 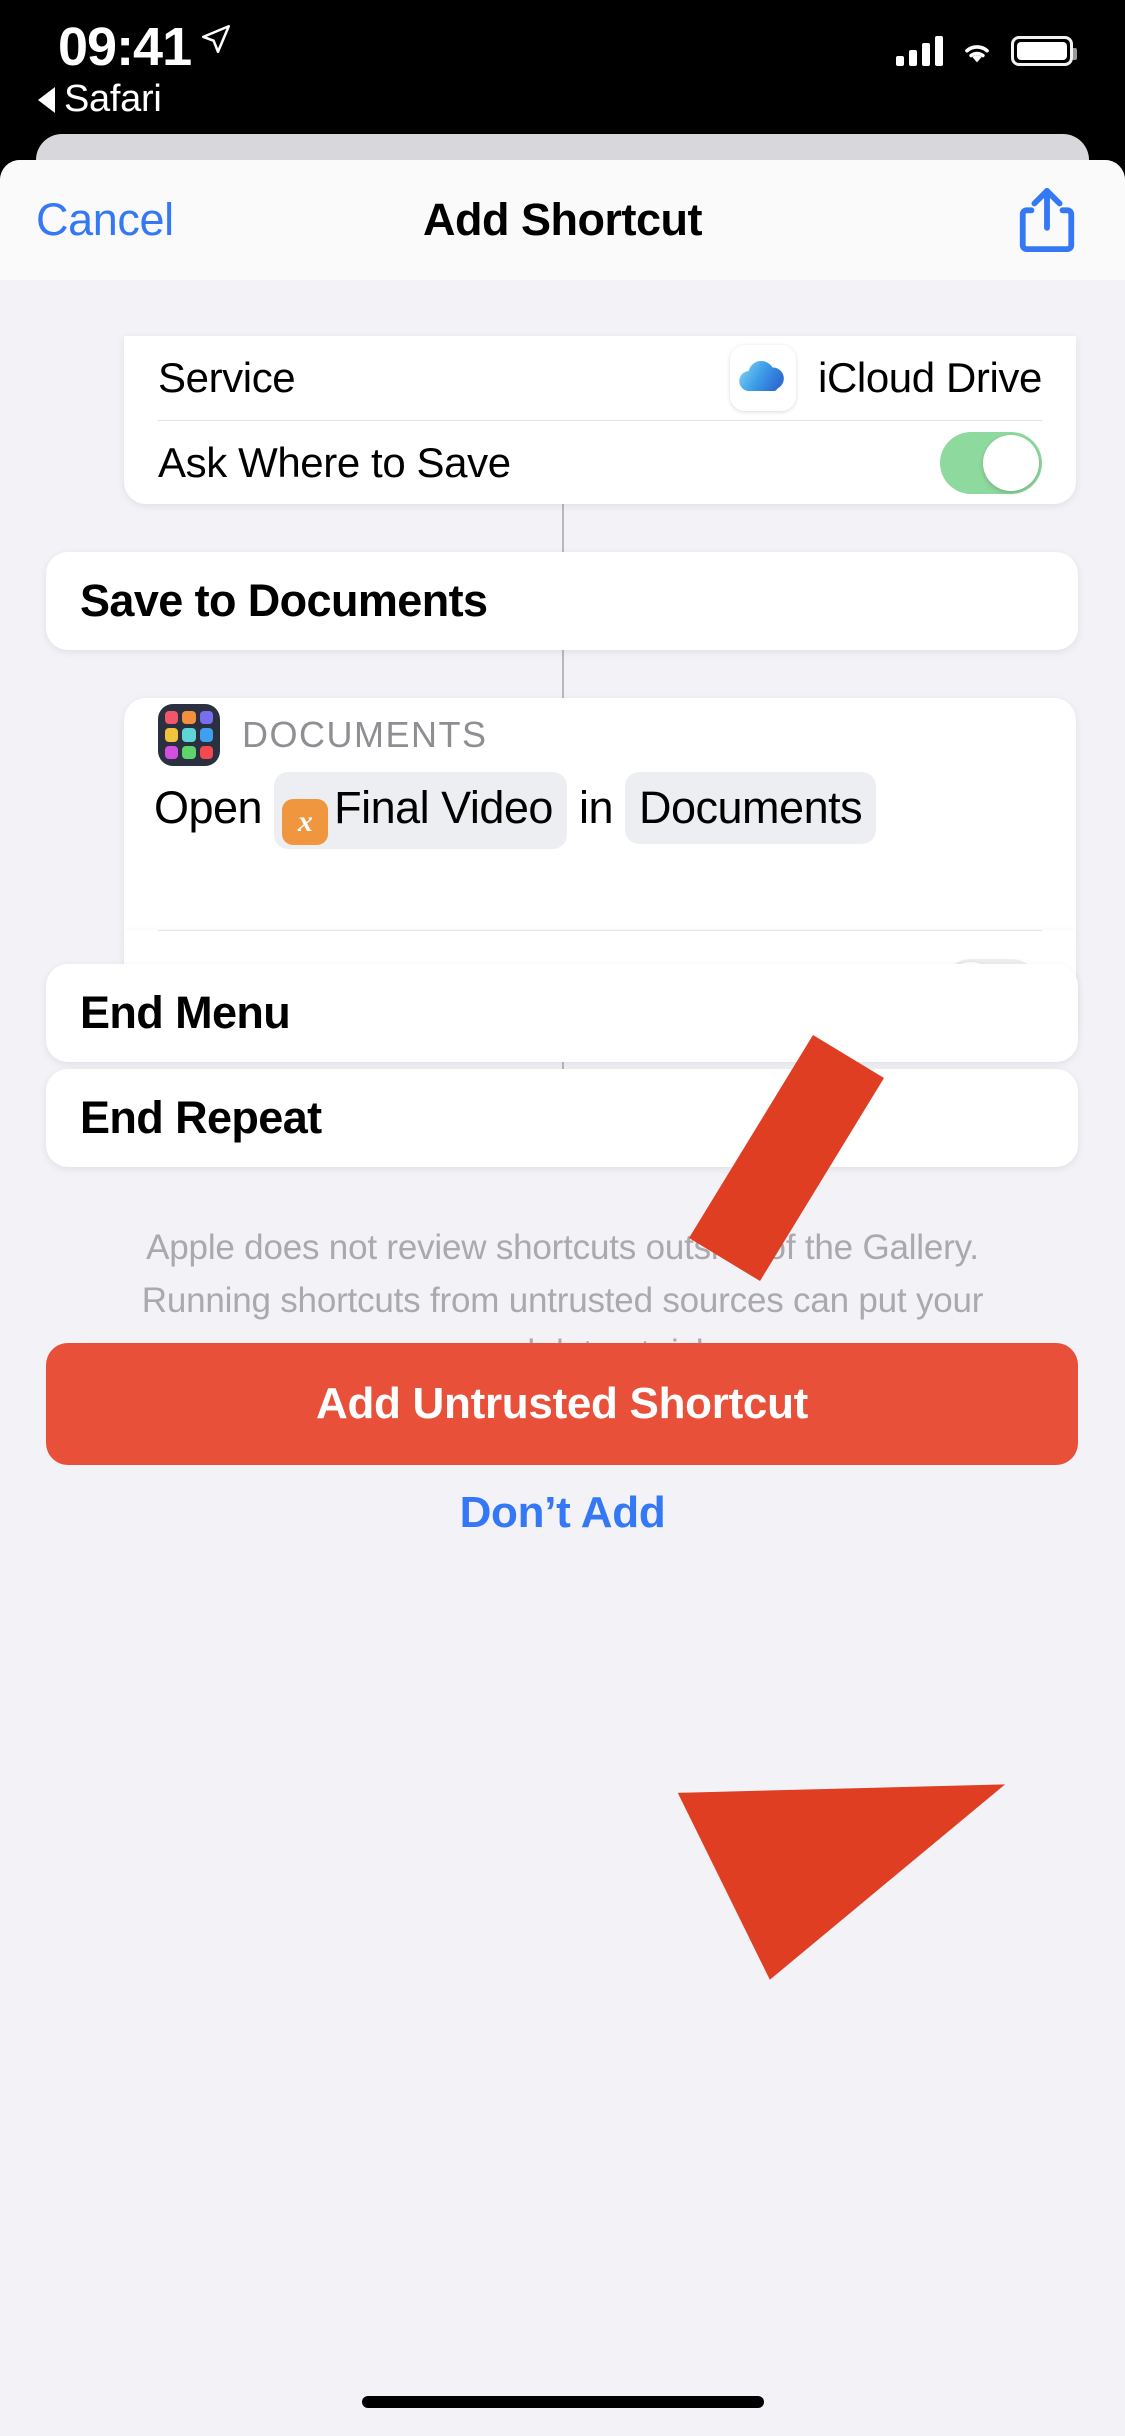 I want to click on variable-token: x Final Video, so click(x=420, y=810).